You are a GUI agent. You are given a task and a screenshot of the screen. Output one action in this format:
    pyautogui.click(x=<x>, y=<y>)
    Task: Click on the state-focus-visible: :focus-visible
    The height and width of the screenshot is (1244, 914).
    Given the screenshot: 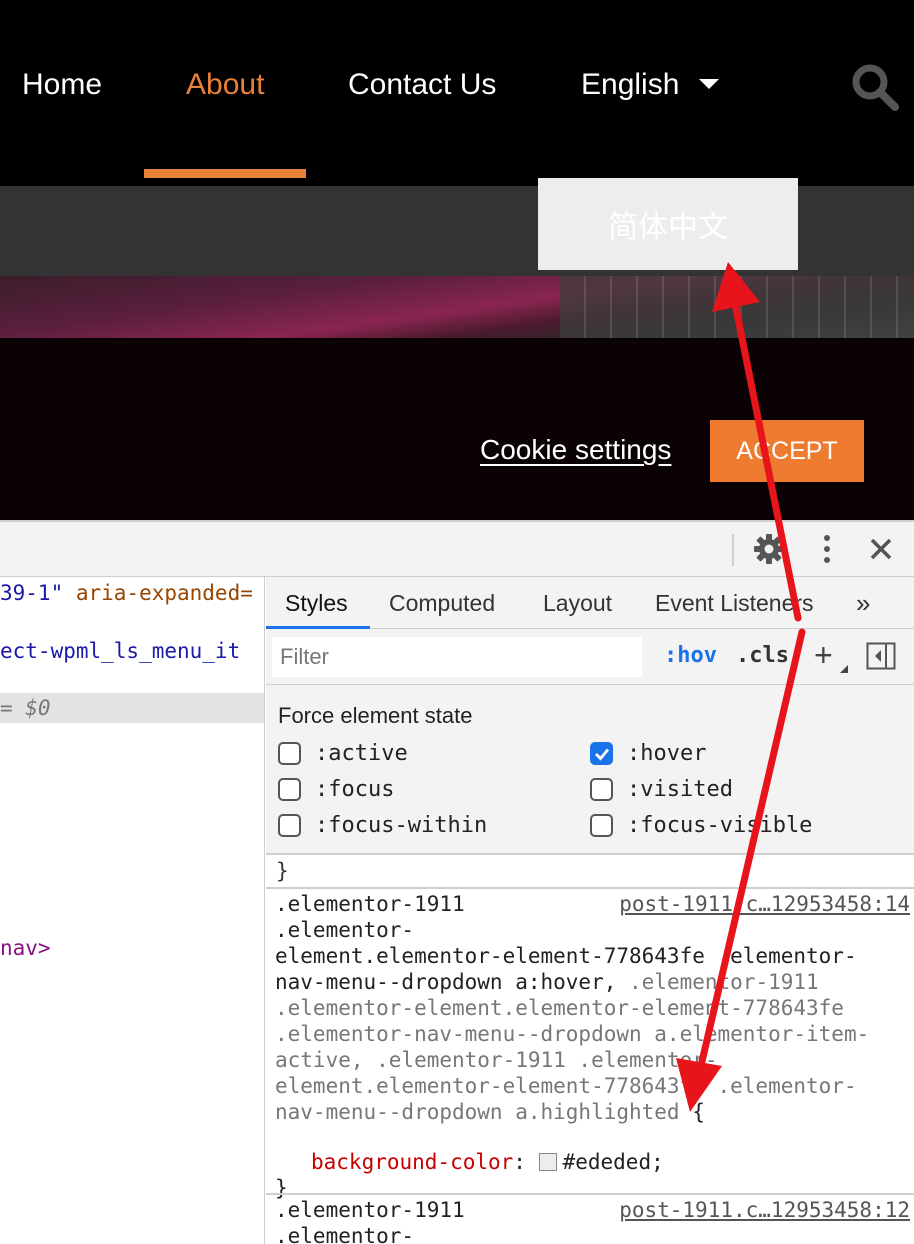 What is the action you would take?
    pyautogui.click(x=701, y=825)
    